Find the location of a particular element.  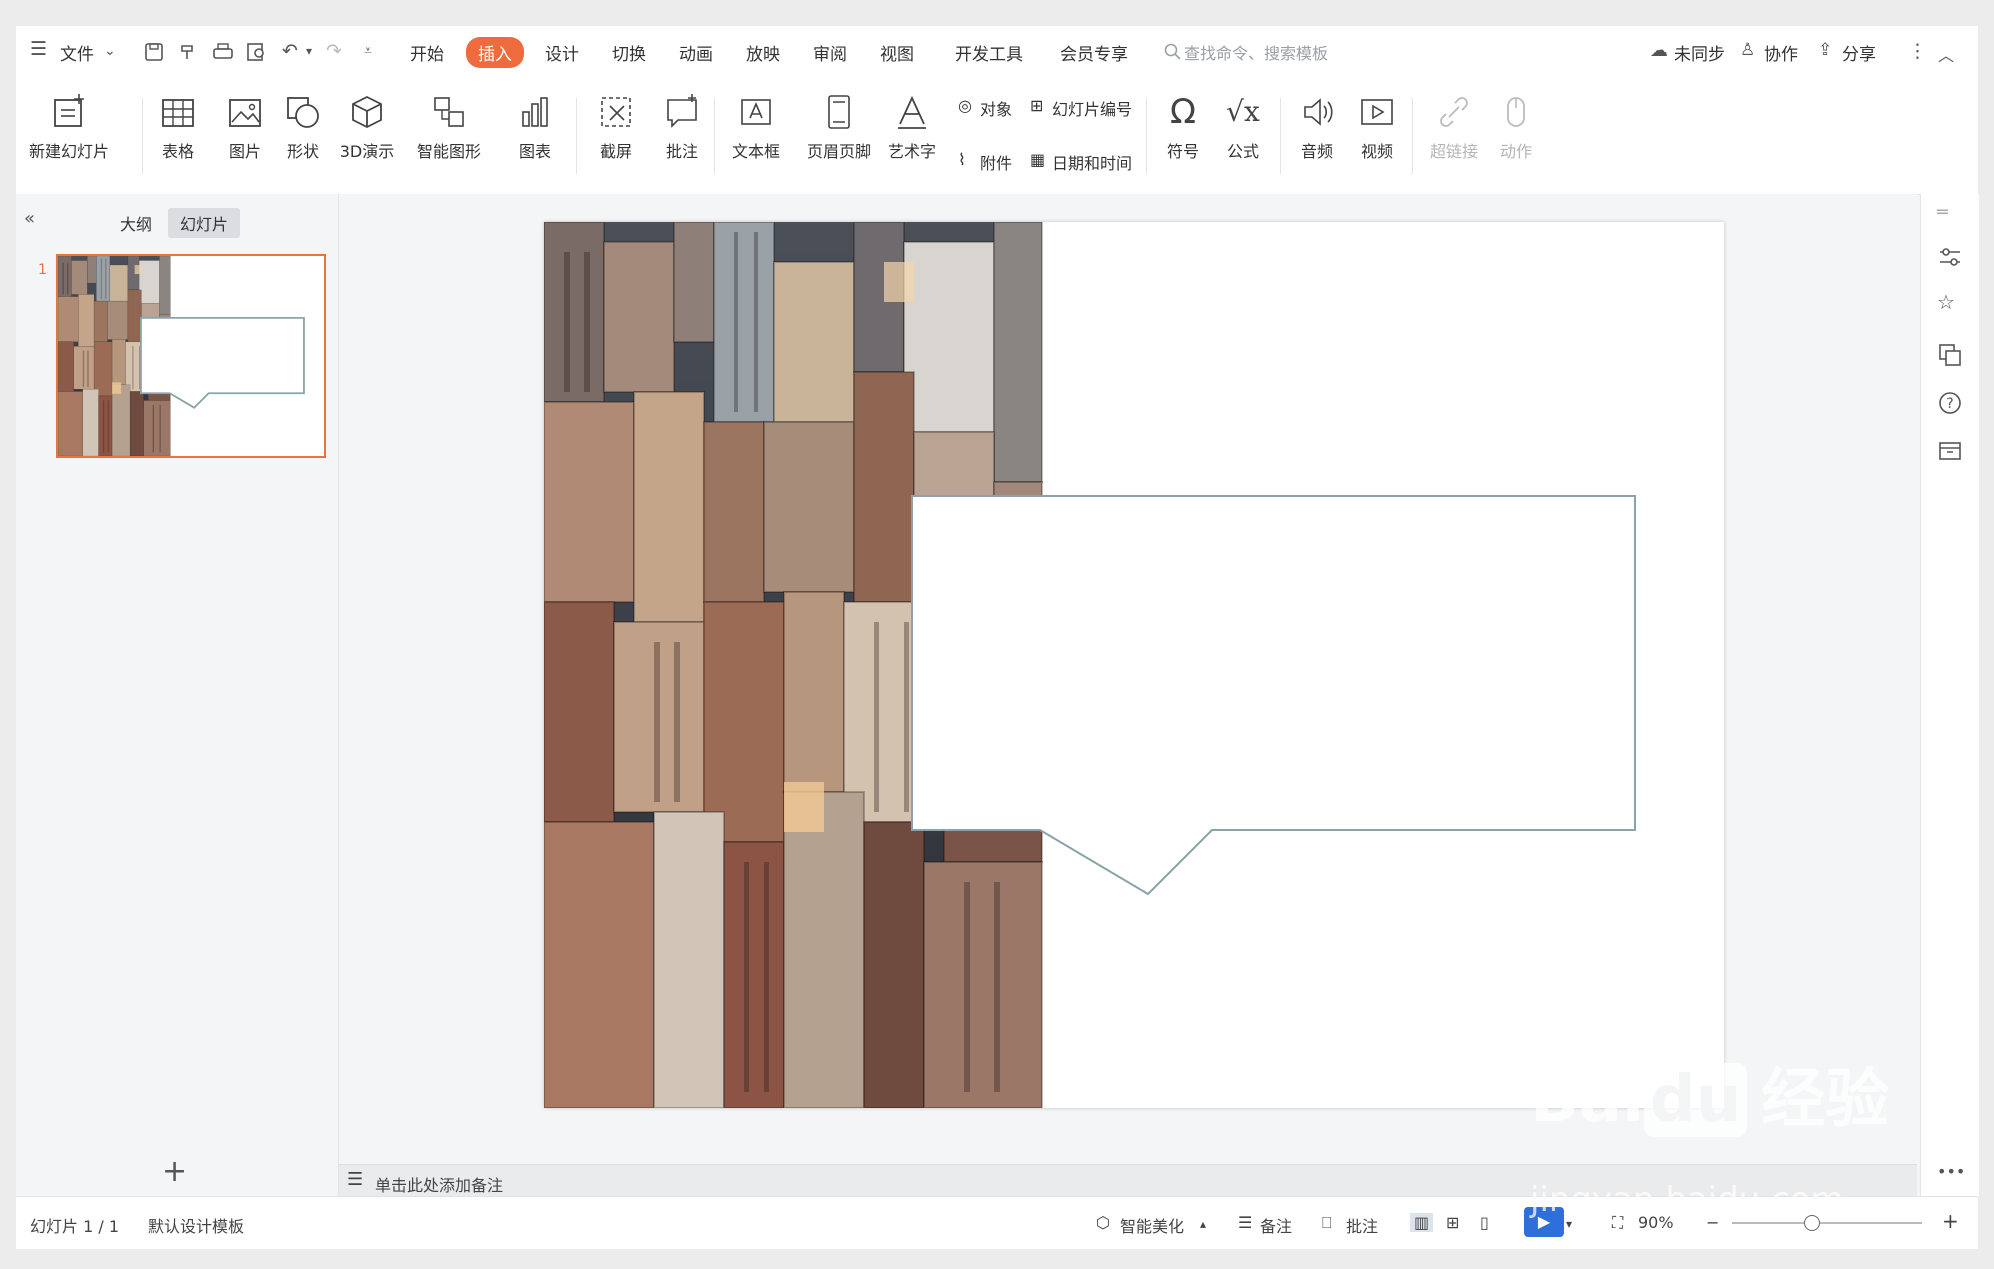

tab-view: 视图 is located at coordinates (897, 52).